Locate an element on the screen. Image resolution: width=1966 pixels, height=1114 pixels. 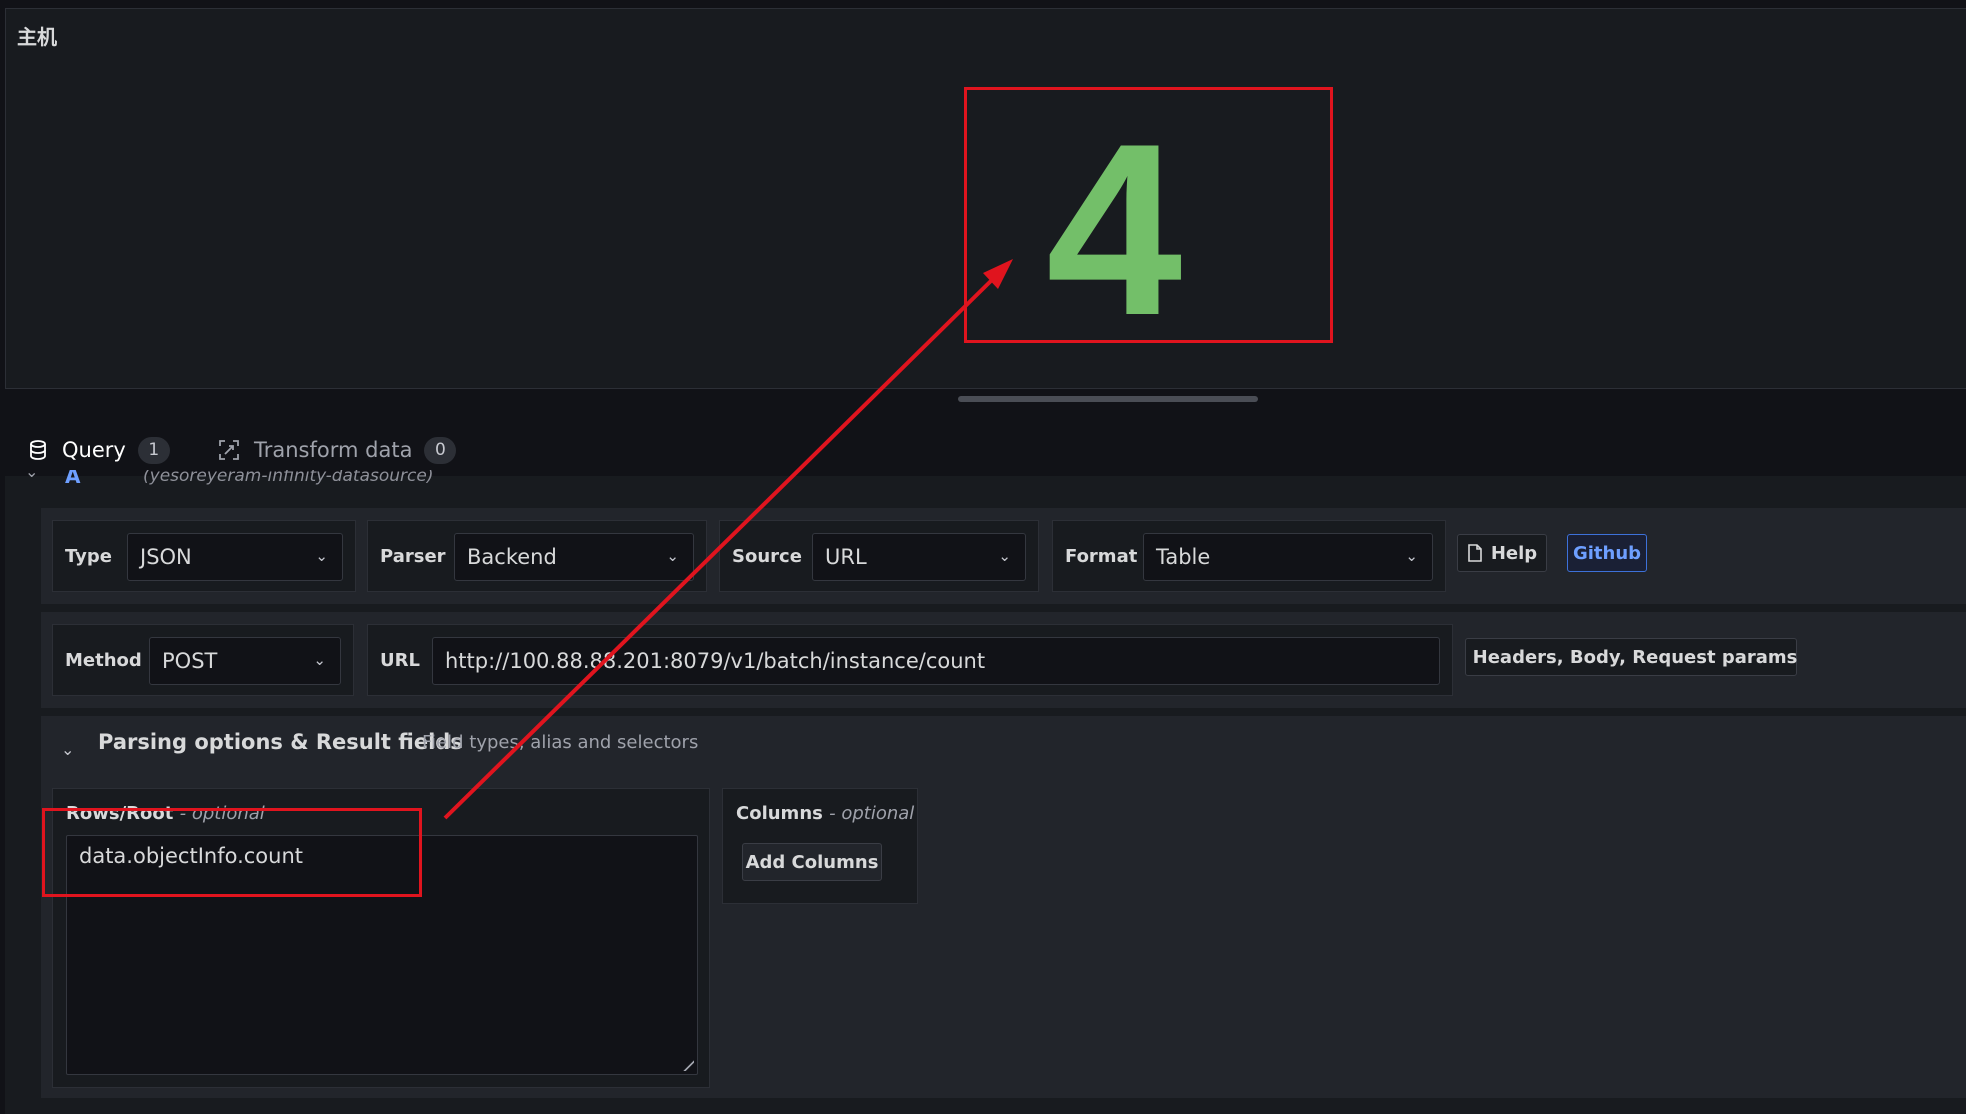
parser-field: Parser Backend ⌄ is located at coordinates (537, 556).